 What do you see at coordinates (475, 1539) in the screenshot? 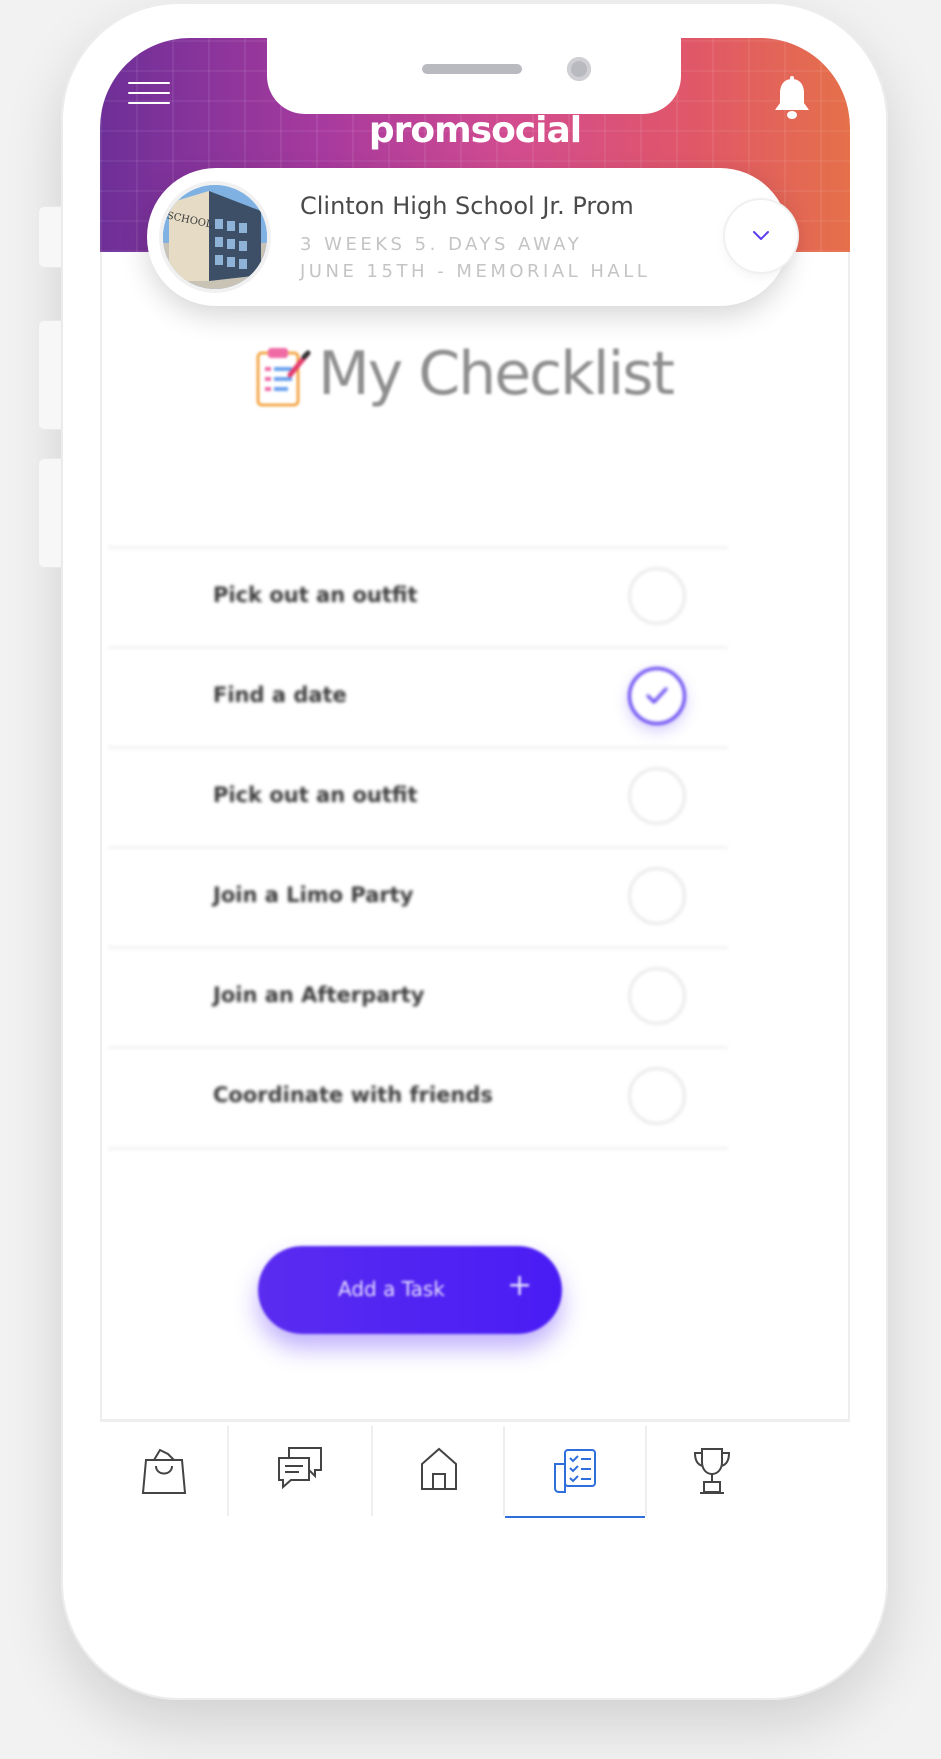
I see `bottom-tab-bar` at bounding box center [475, 1539].